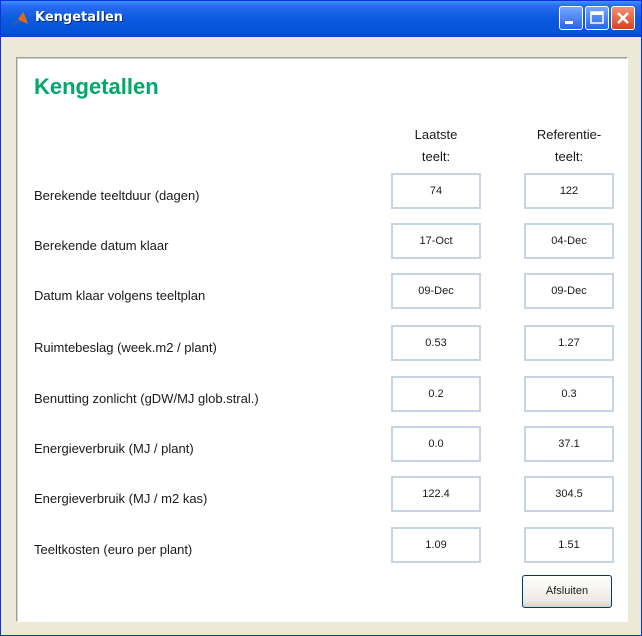 This screenshot has height=636, width=642. I want to click on close-icon, so click(623, 18).